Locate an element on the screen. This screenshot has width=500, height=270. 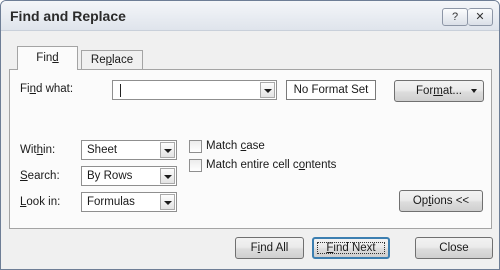
match-case-label: Match case is located at coordinates (235, 146).